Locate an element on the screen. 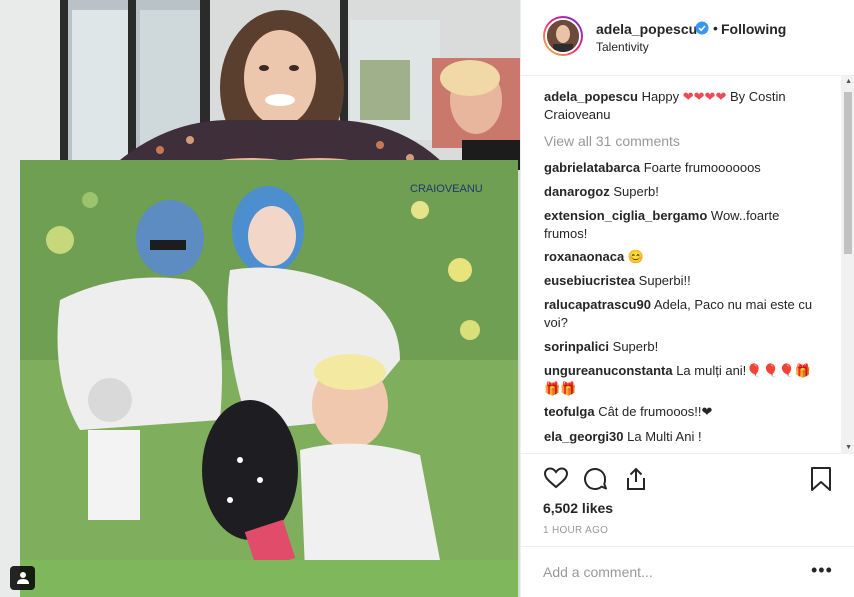 The image size is (854, 597). comment-item: teofulga Cât de frumooos!!❤ is located at coordinates (679, 412).